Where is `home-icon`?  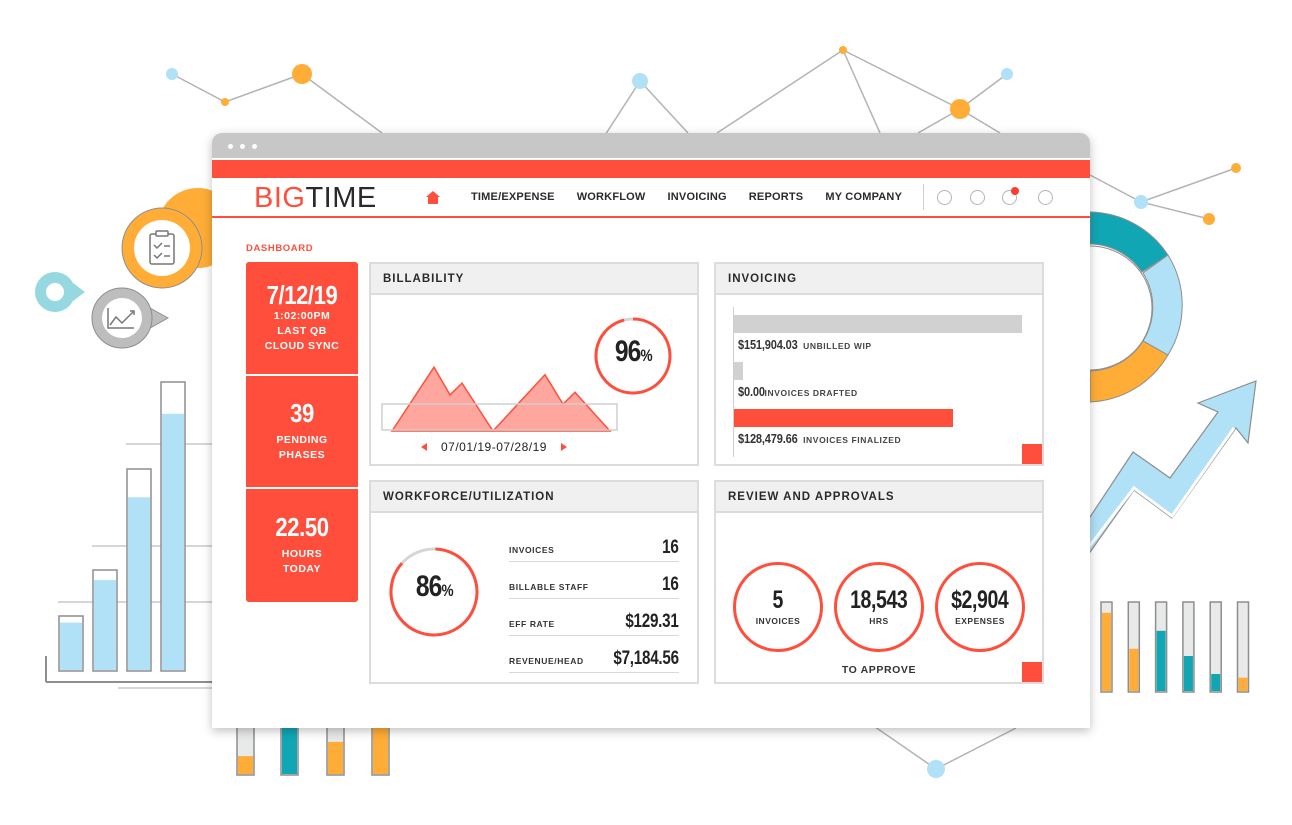 home-icon is located at coordinates (433, 197).